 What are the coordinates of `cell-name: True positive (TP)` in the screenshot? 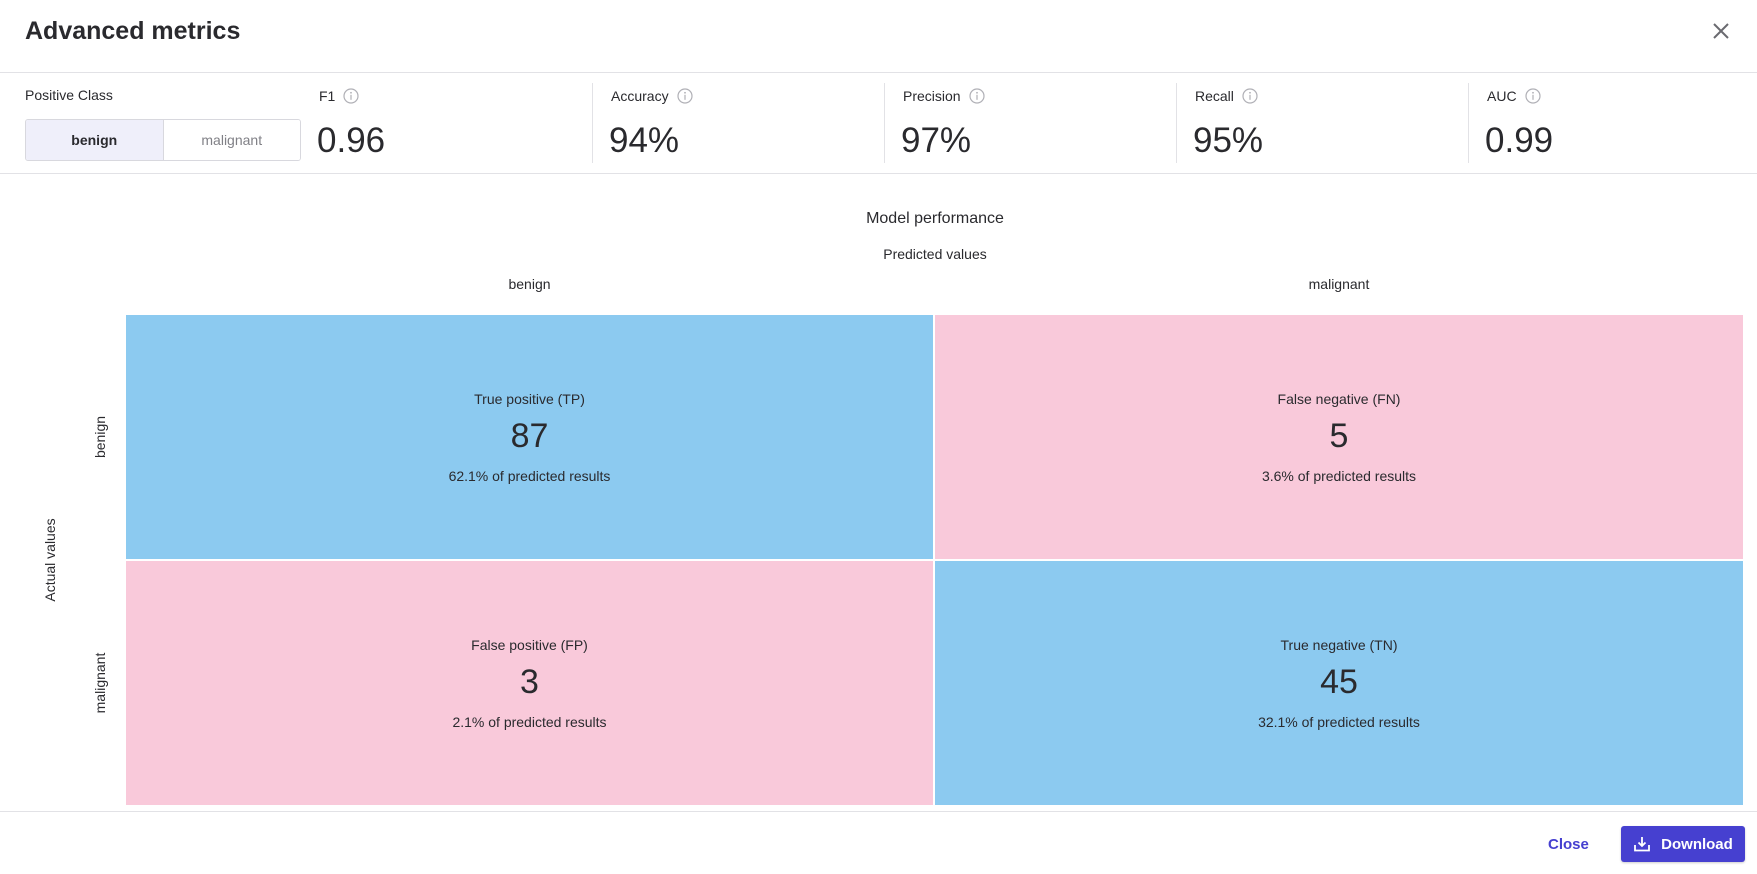 It's located at (529, 398).